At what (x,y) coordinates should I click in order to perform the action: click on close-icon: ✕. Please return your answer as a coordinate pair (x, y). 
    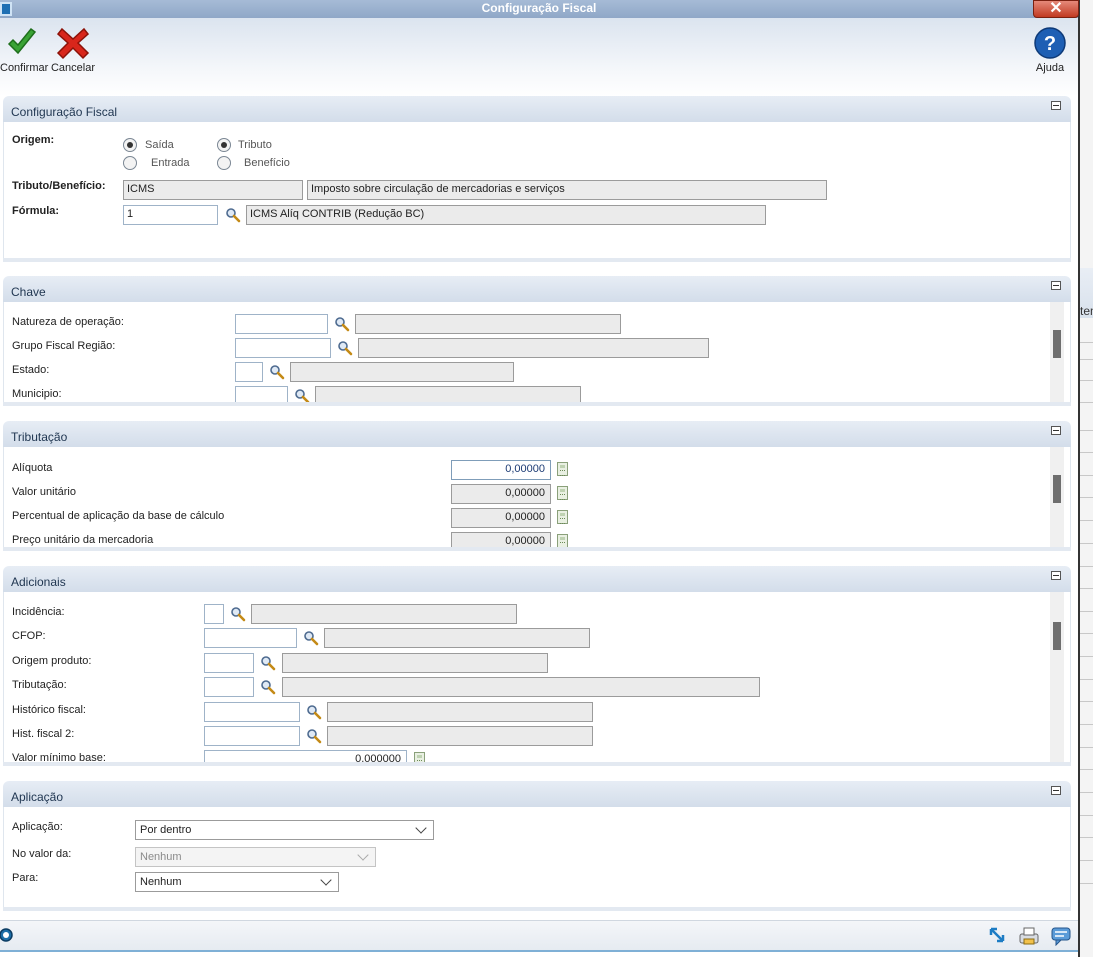
    Looking at the image, I should click on (1056, 8).